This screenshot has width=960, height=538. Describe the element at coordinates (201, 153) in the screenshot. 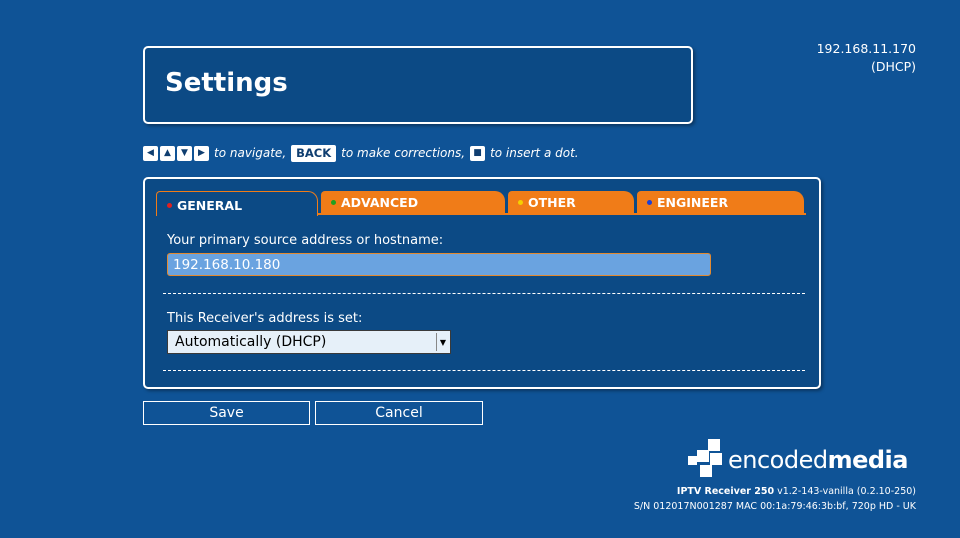

I see `right-arrow-icon: ▶` at that location.